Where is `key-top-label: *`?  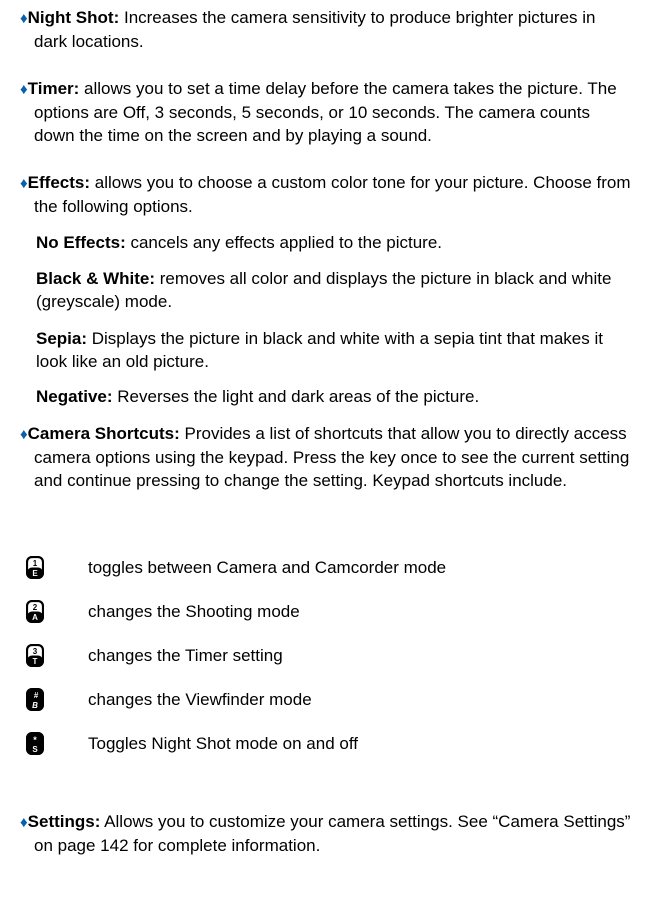
key-top-label: * is located at coordinates (35, 740).